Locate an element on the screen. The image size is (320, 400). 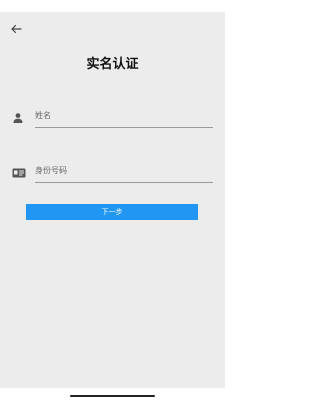
id-card-icon is located at coordinates (19, 171).